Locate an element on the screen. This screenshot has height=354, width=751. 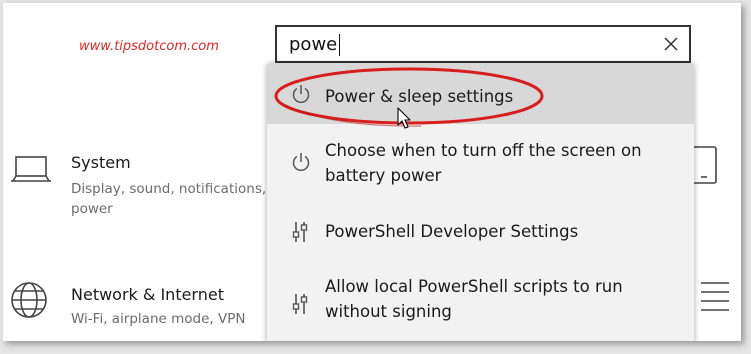
result-powershell-developer-settings: PowerShell Developer Settings is located at coordinates (480, 234).